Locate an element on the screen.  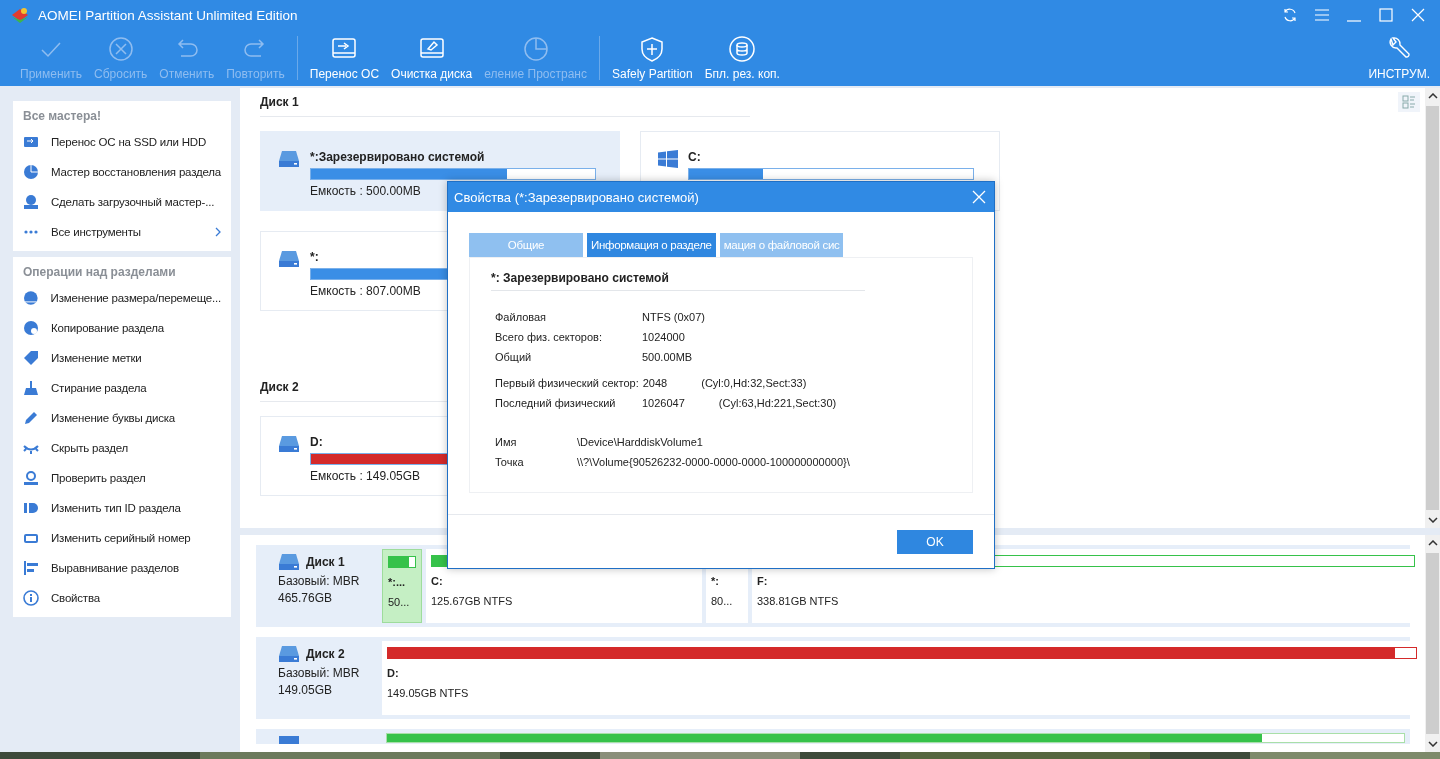
toolbar-button: Бпл. рез. коп. is located at coordinates (742, 58).